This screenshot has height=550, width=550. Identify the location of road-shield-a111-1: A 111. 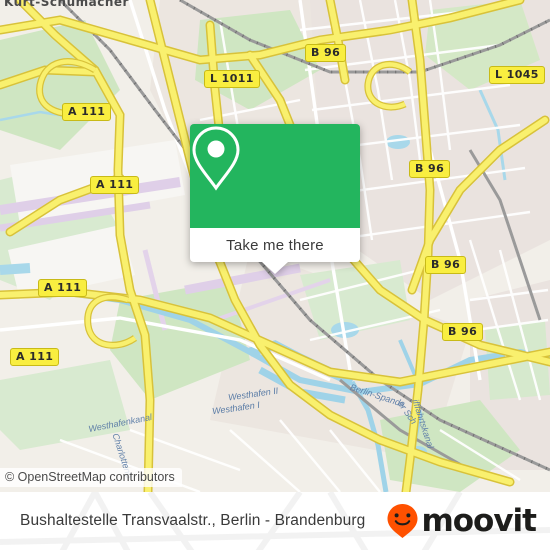
(87, 112).